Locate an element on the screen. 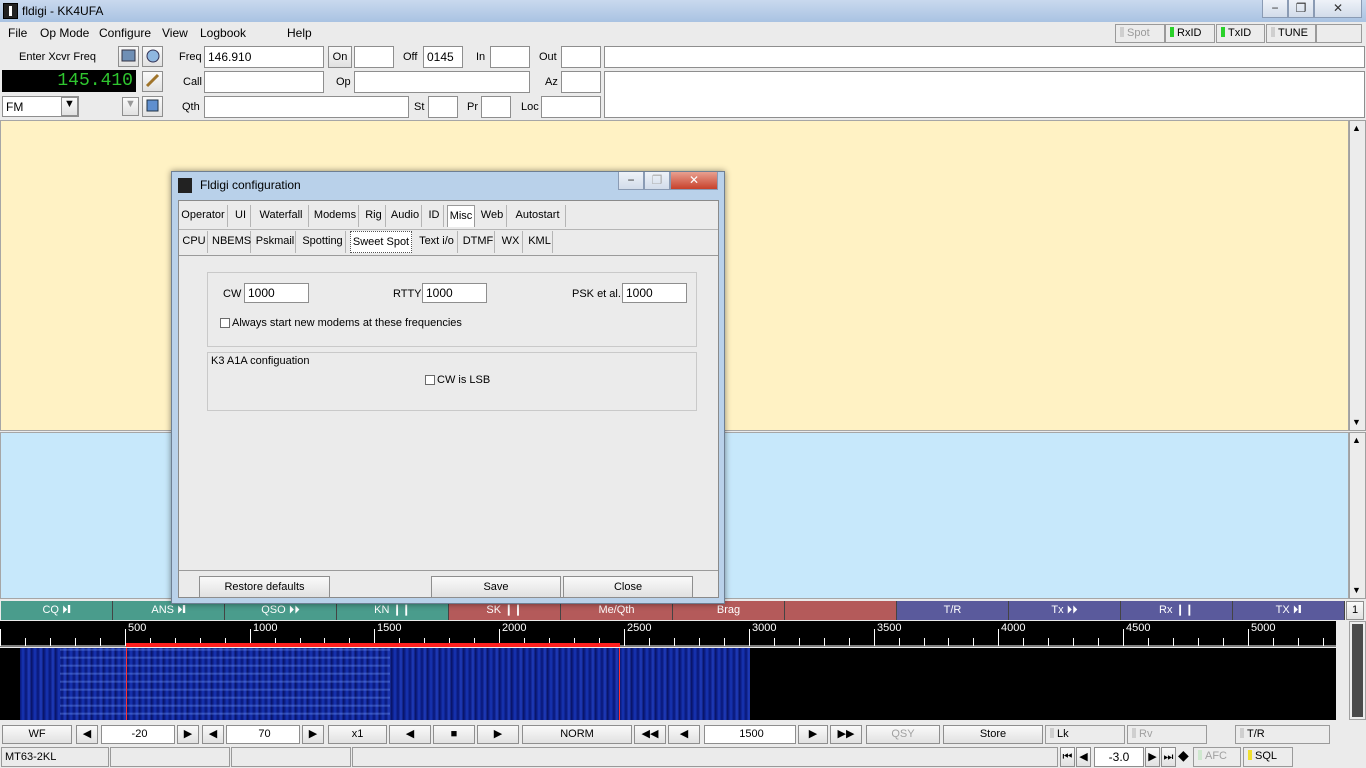  in-field is located at coordinates (510, 57).